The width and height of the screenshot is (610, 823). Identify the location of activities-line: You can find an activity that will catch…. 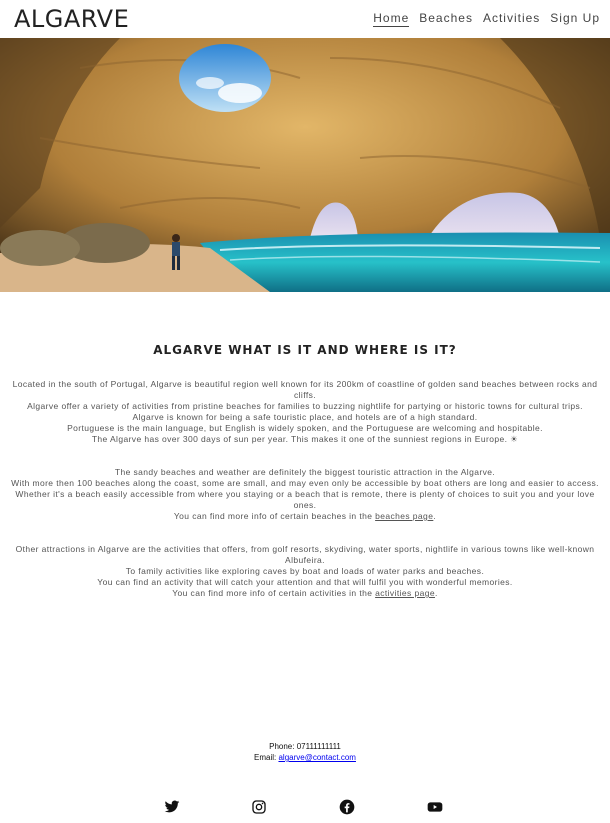
(305, 582).